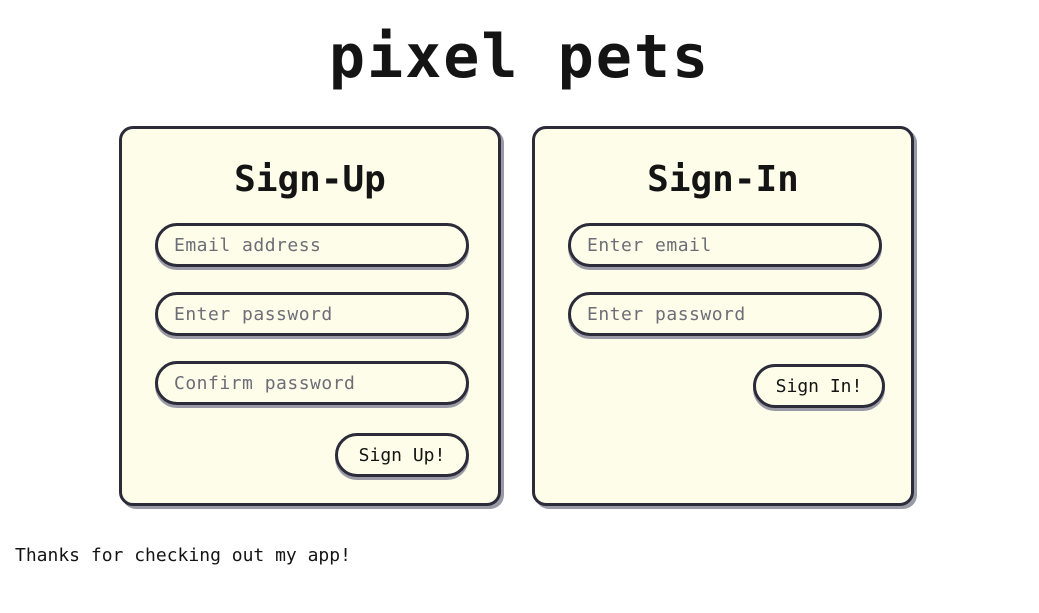  Describe the element at coordinates (312, 245) in the screenshot. I see `signup-email-input` at that location.